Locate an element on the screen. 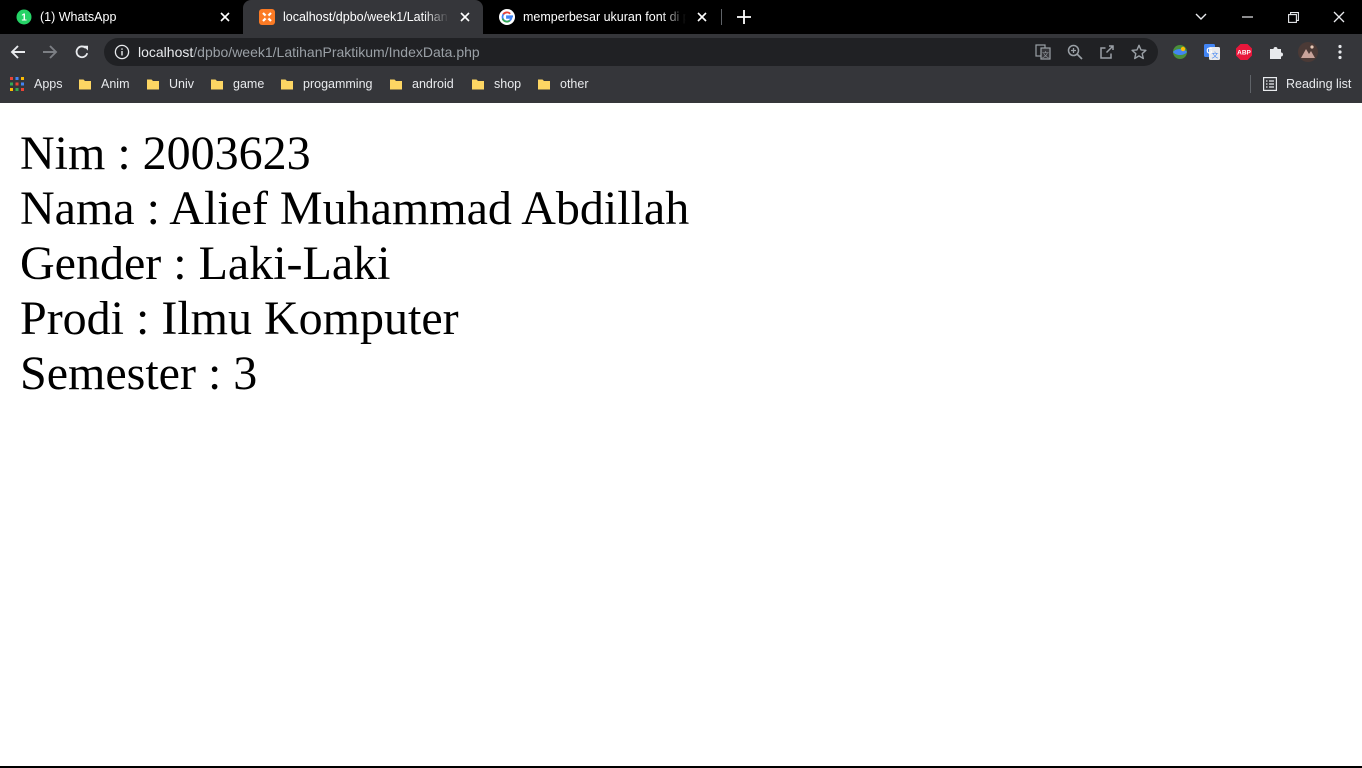 Image resolution: width=1362 pixels, height=768 pixels. extension-google-translate-icon: G文 is located at coordinates (1212, 52).